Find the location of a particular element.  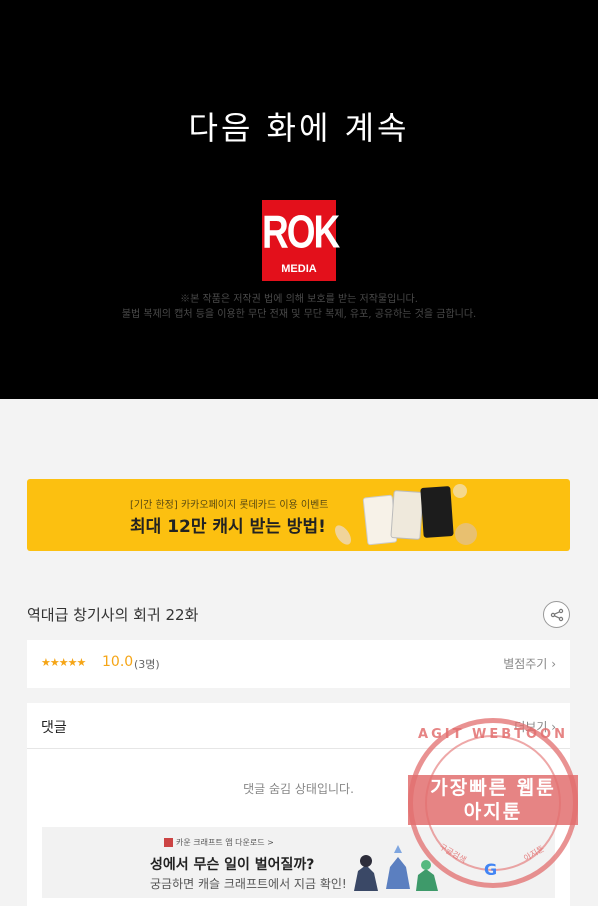

ad-description: 궁금하면 캐슬 크래프트에서 지금 확인! is located at coordinates (248, 884).